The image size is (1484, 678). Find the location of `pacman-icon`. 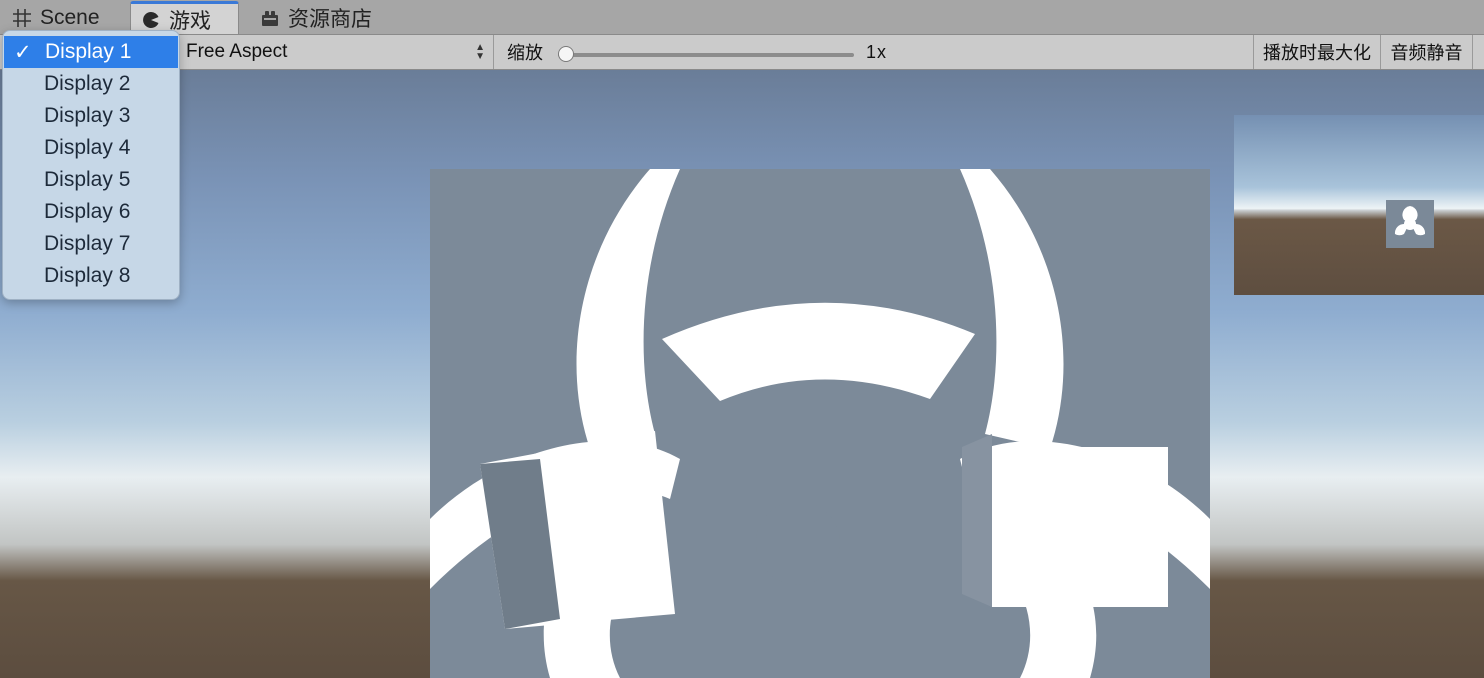

pacman-icon is located at coordinates (151, 20).